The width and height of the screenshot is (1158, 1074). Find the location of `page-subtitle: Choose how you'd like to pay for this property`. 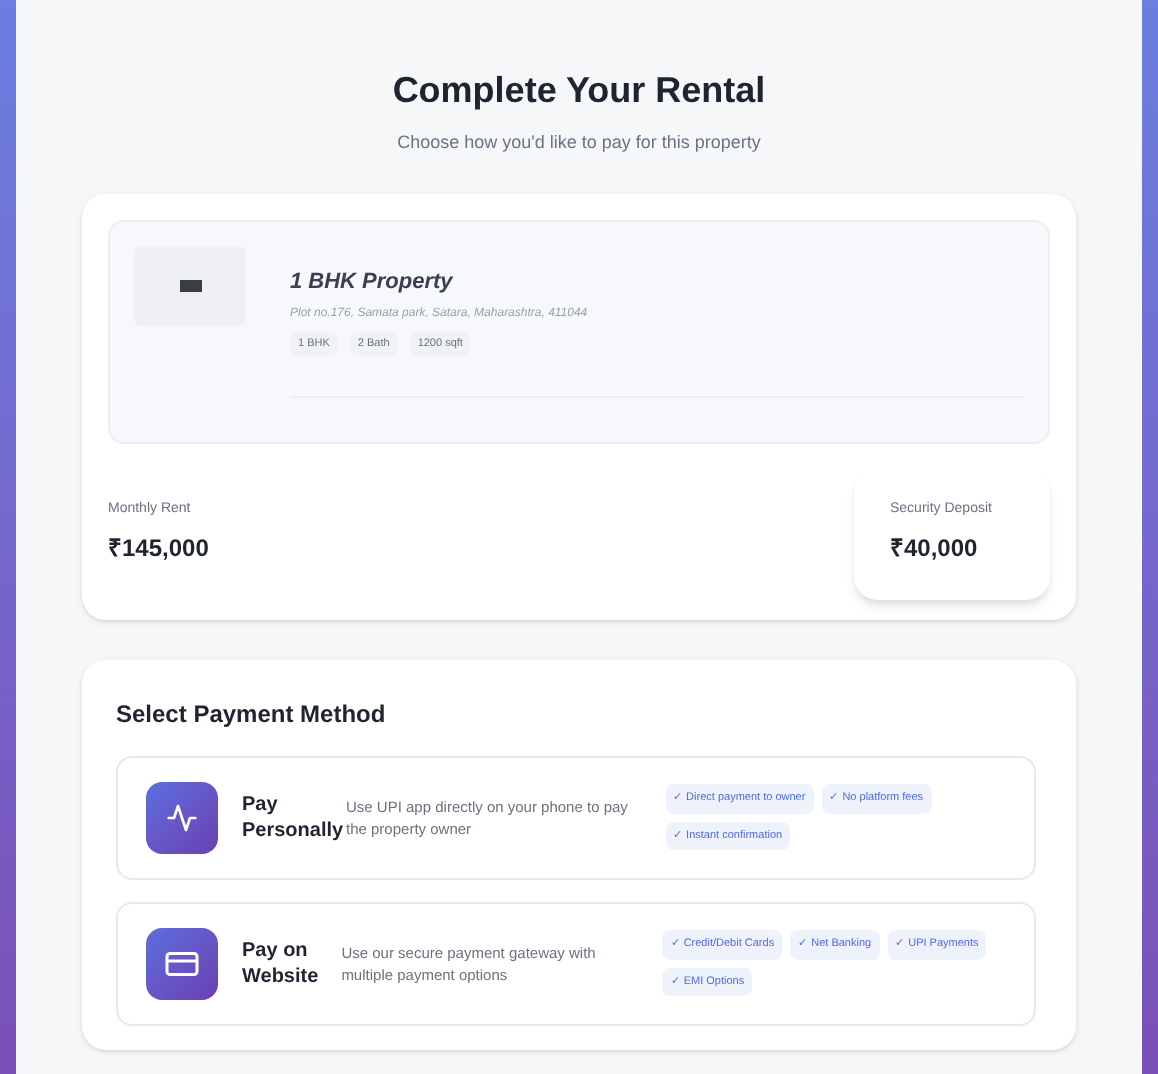

page-subtitle: Choose how you'd like to pay for this property is located at coordinates (579, 143).